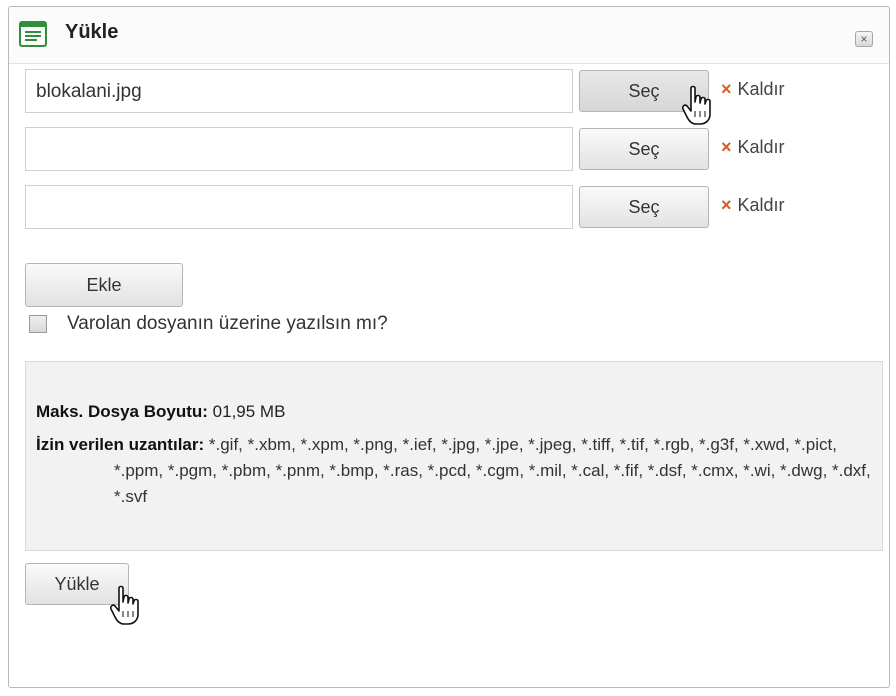 This screenshot has height=696, width=896. Describe the element at coordinates (299, 91) in the screenshot. I see `file-path-input: blokalani.jpg` at that location.